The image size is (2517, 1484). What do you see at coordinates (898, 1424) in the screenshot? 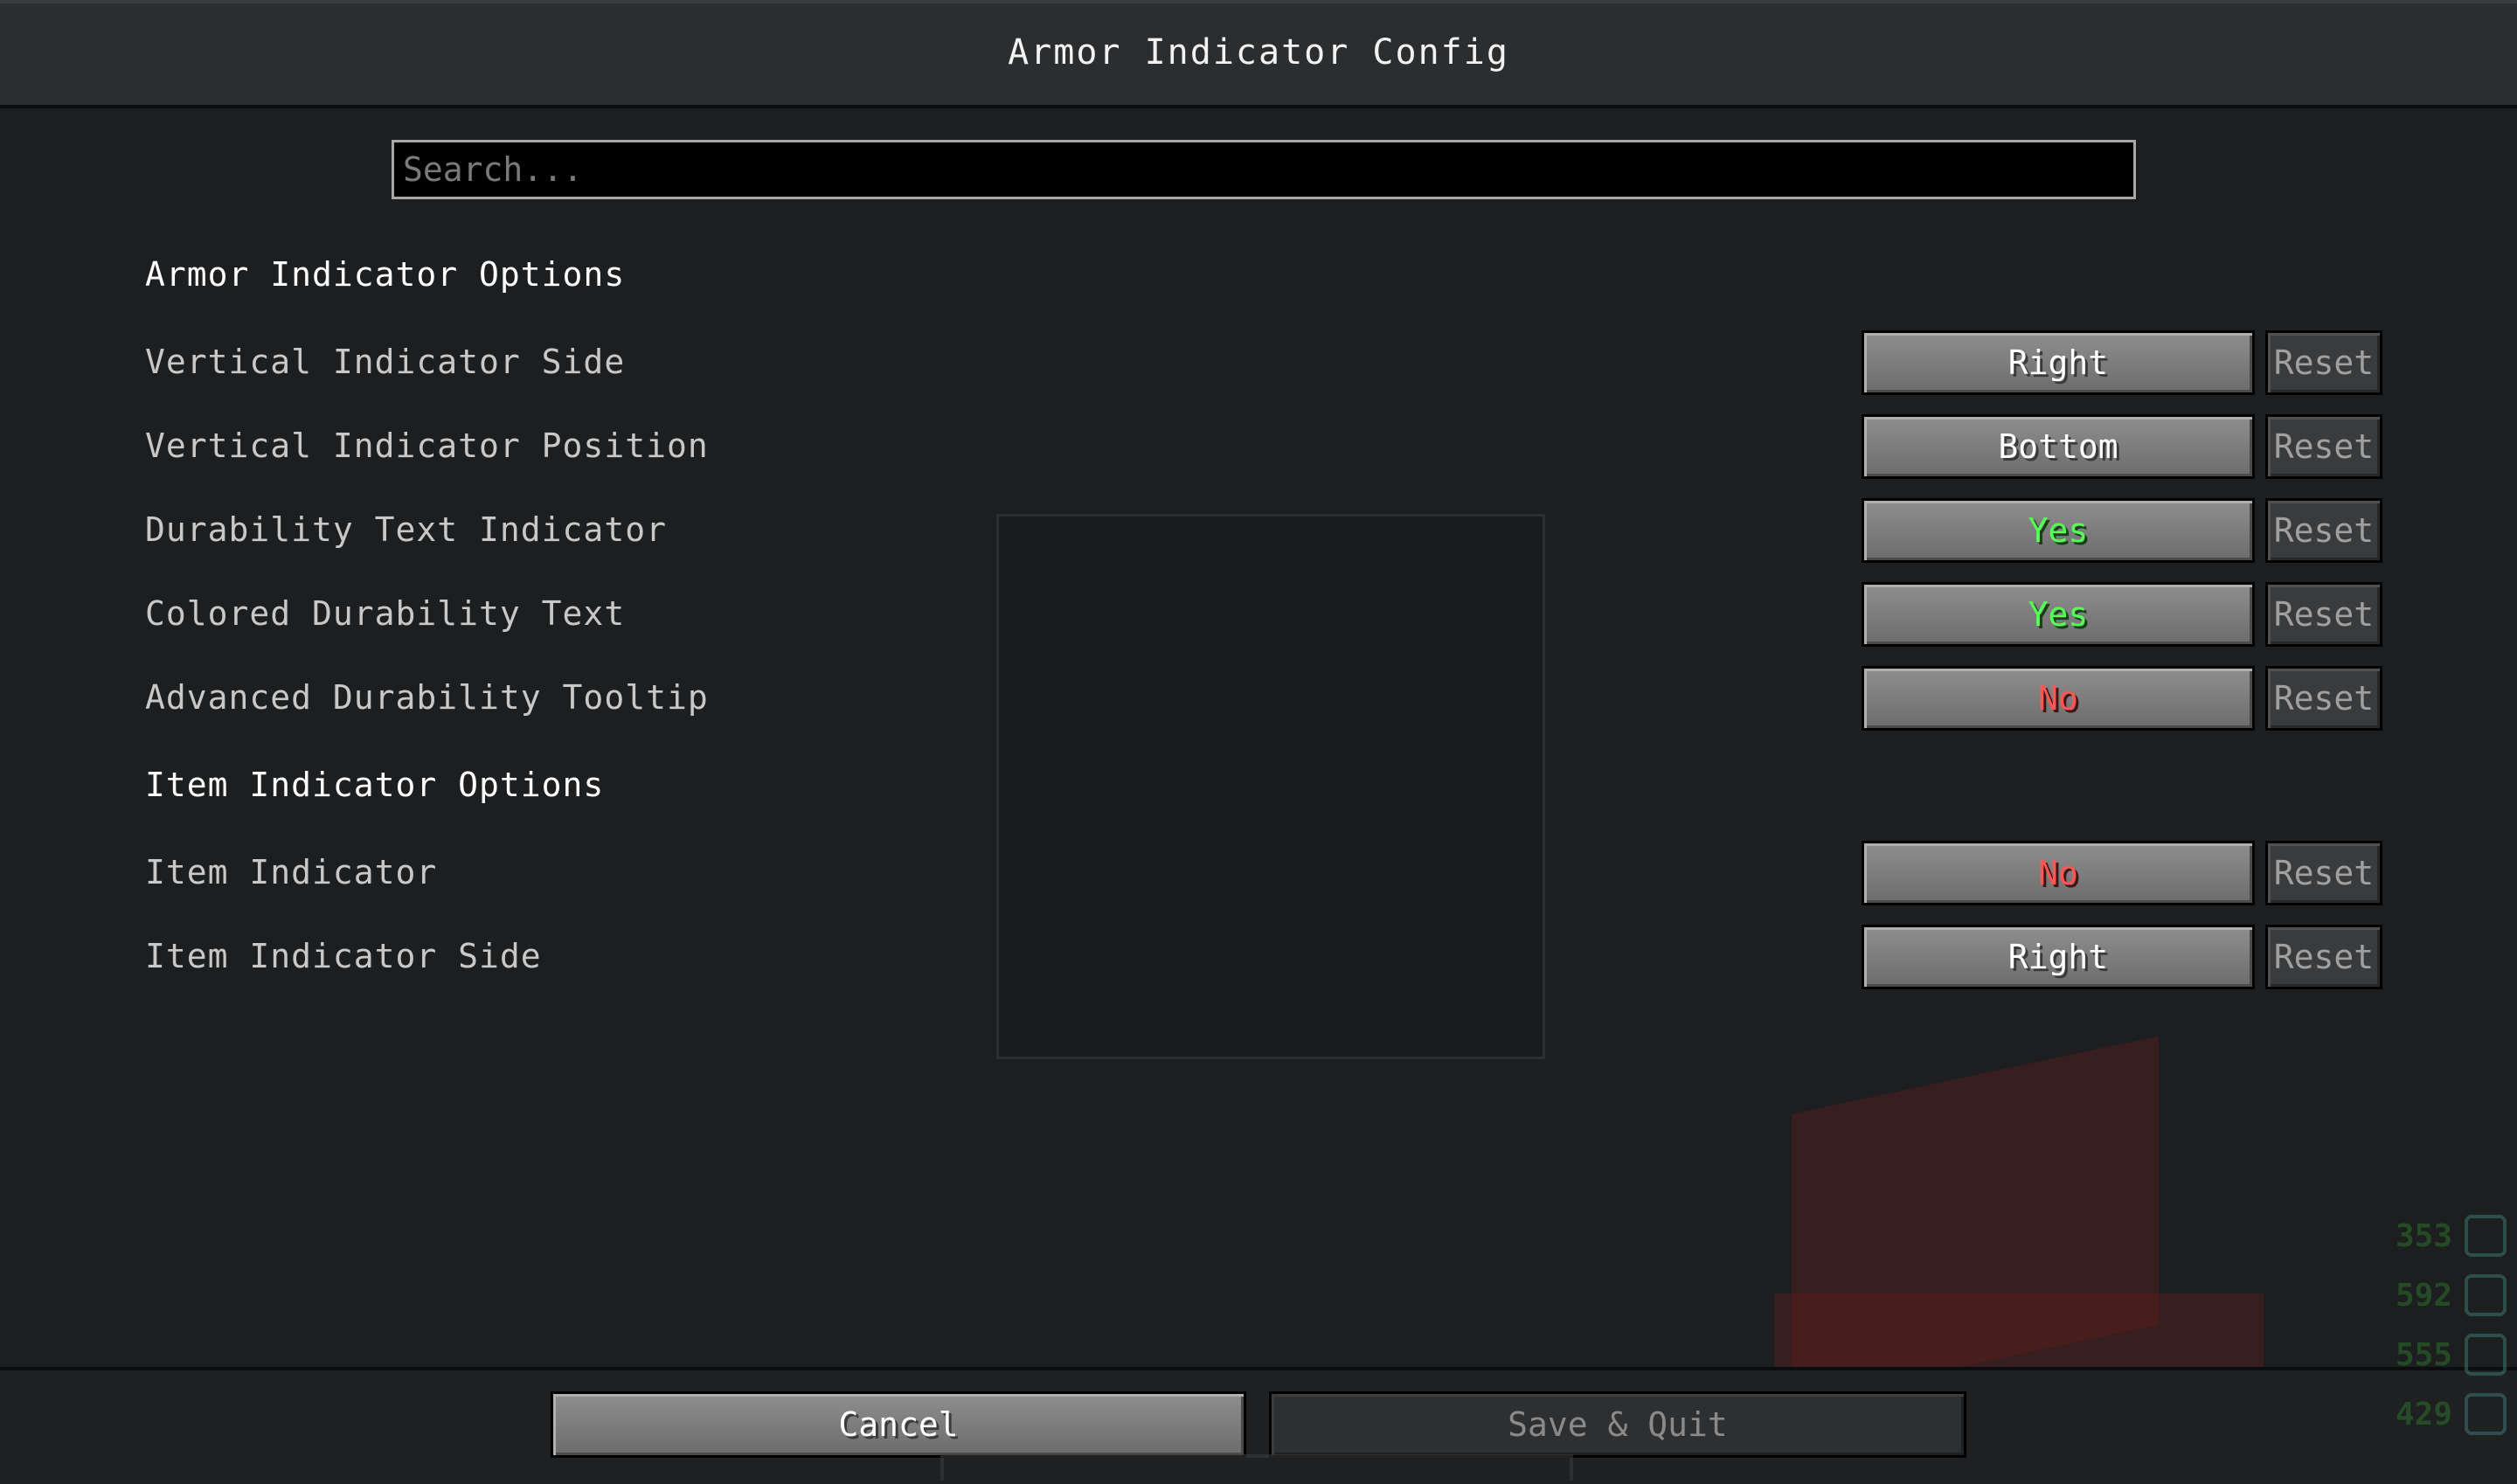
I see `cancel-button: Cancel` at bounding box center [898, 1424].